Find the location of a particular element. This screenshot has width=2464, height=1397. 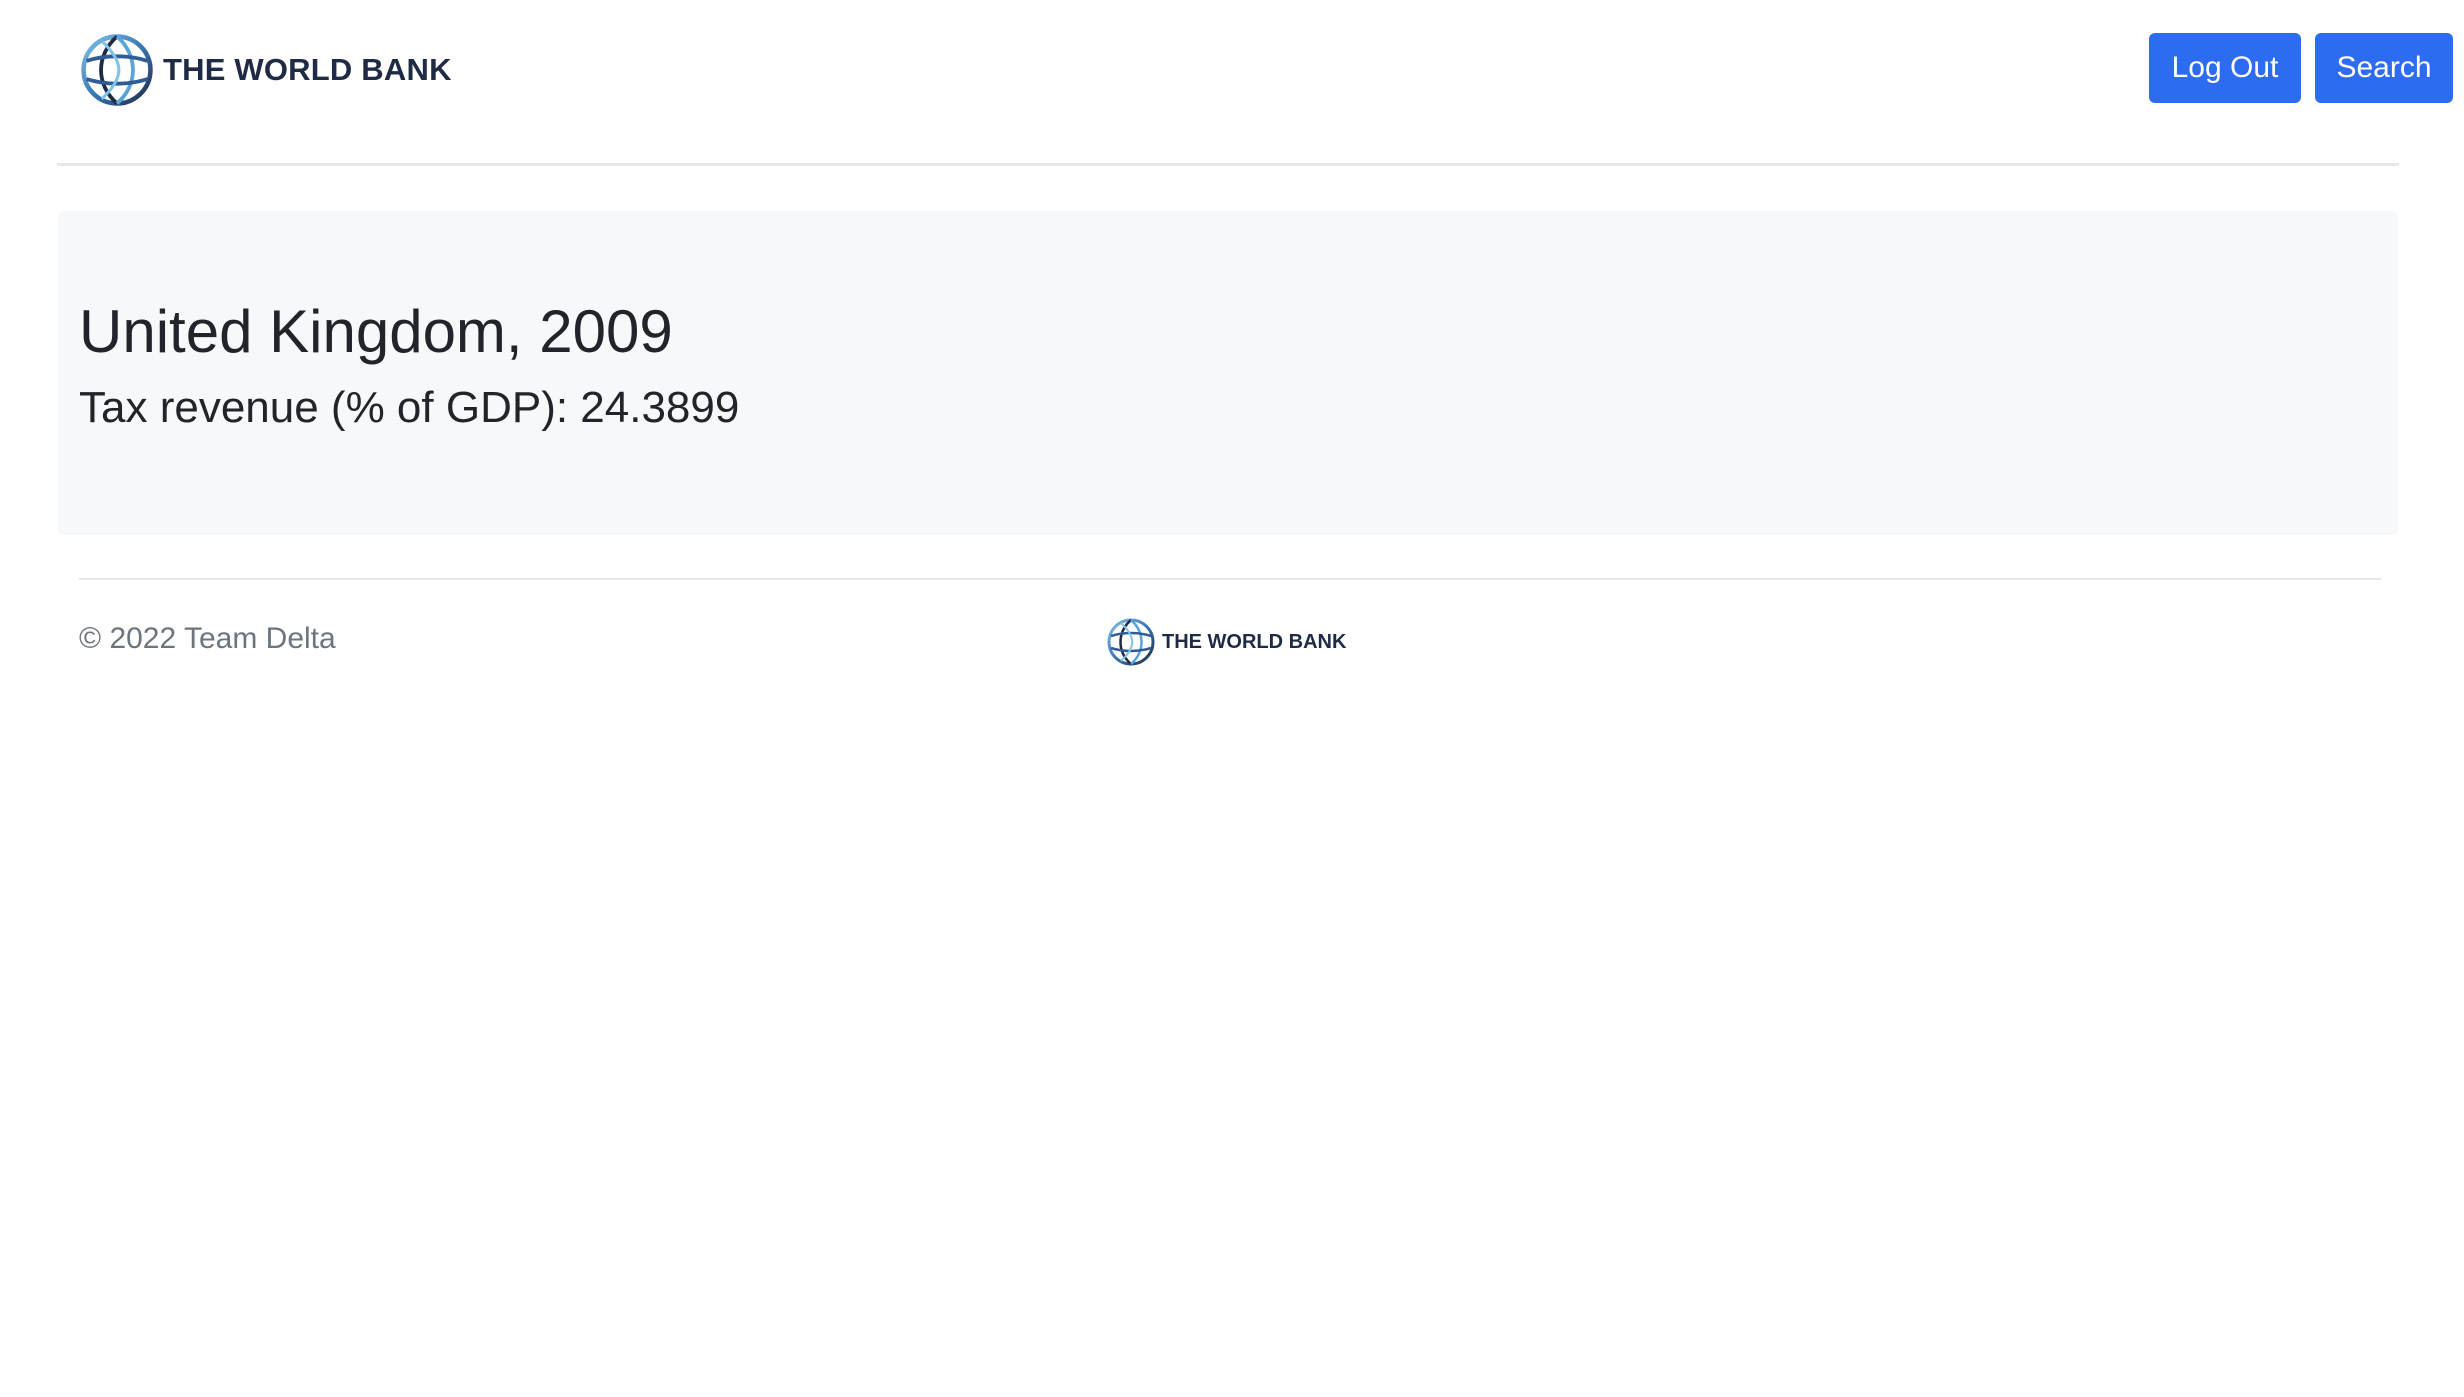

page-title: United Kingdom, 2009 is located at coordinates (376, 331).